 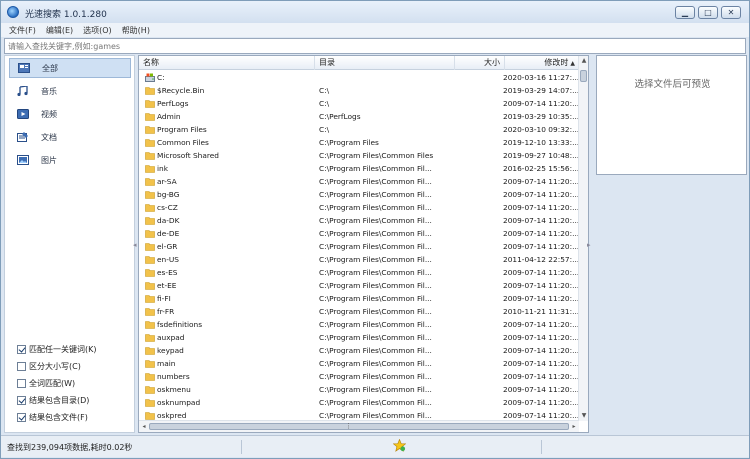 What do you see at coordinates (46, 383) in the screenshot?
I see `option-whole-word: 全词匹配(W)` at bounding box center [46, 383].